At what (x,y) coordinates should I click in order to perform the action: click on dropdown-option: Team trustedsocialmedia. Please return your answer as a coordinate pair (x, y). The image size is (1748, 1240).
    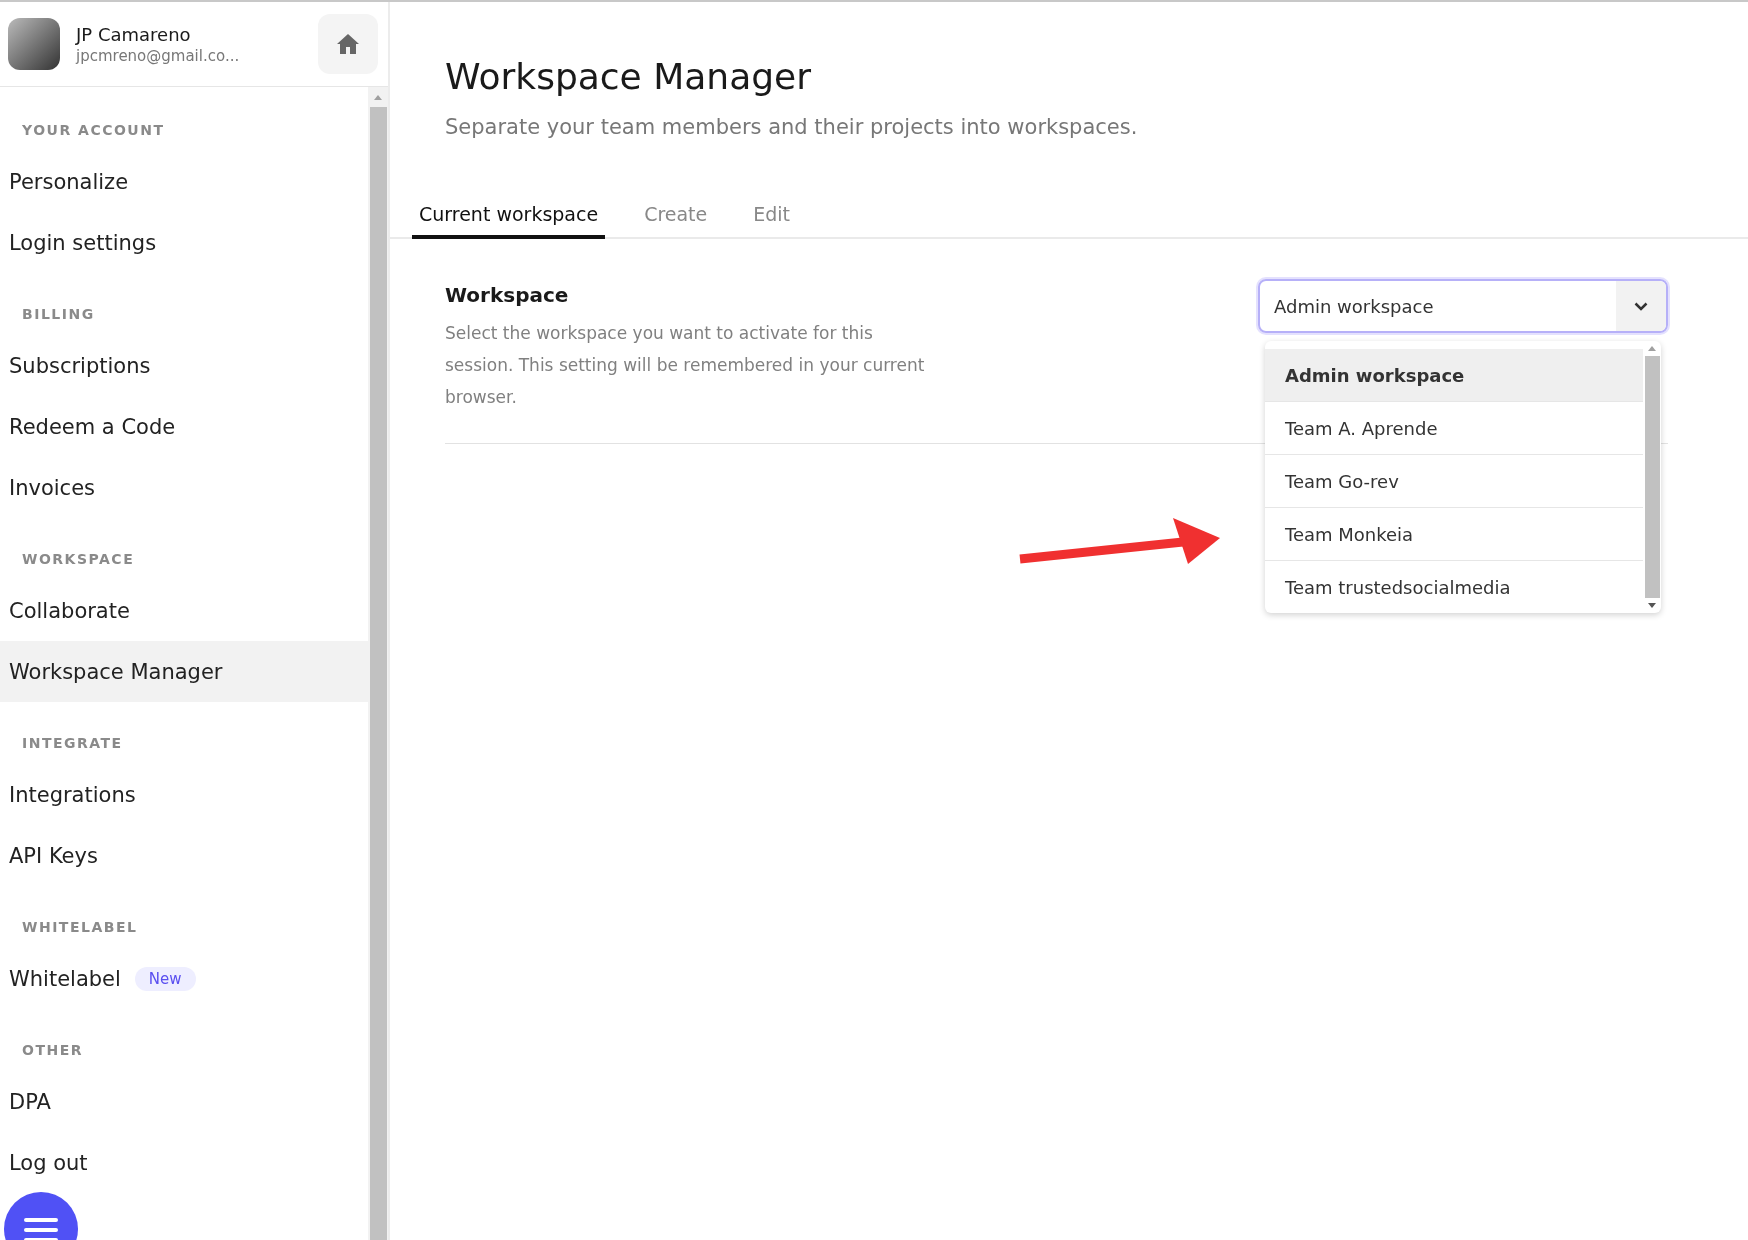
    Looking at the image, I should click on (1454, 587).